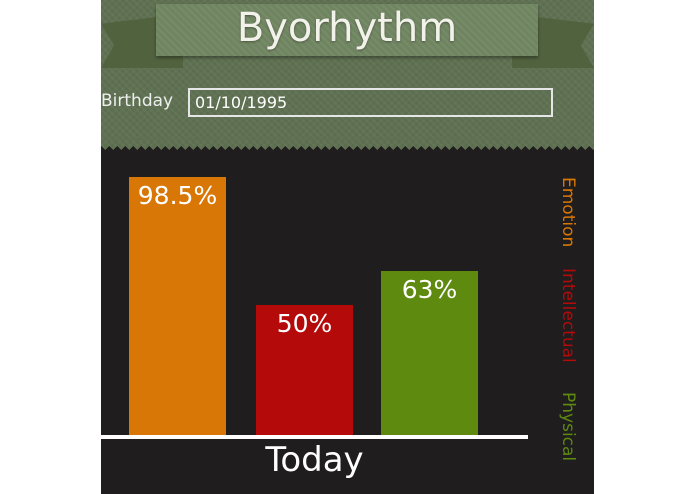 The image size is (695, 494). What do you see at coordinates (177, 195) in the screenshot?
I see `bar-value-label: 98.5%` at bounding box center [177, 195].